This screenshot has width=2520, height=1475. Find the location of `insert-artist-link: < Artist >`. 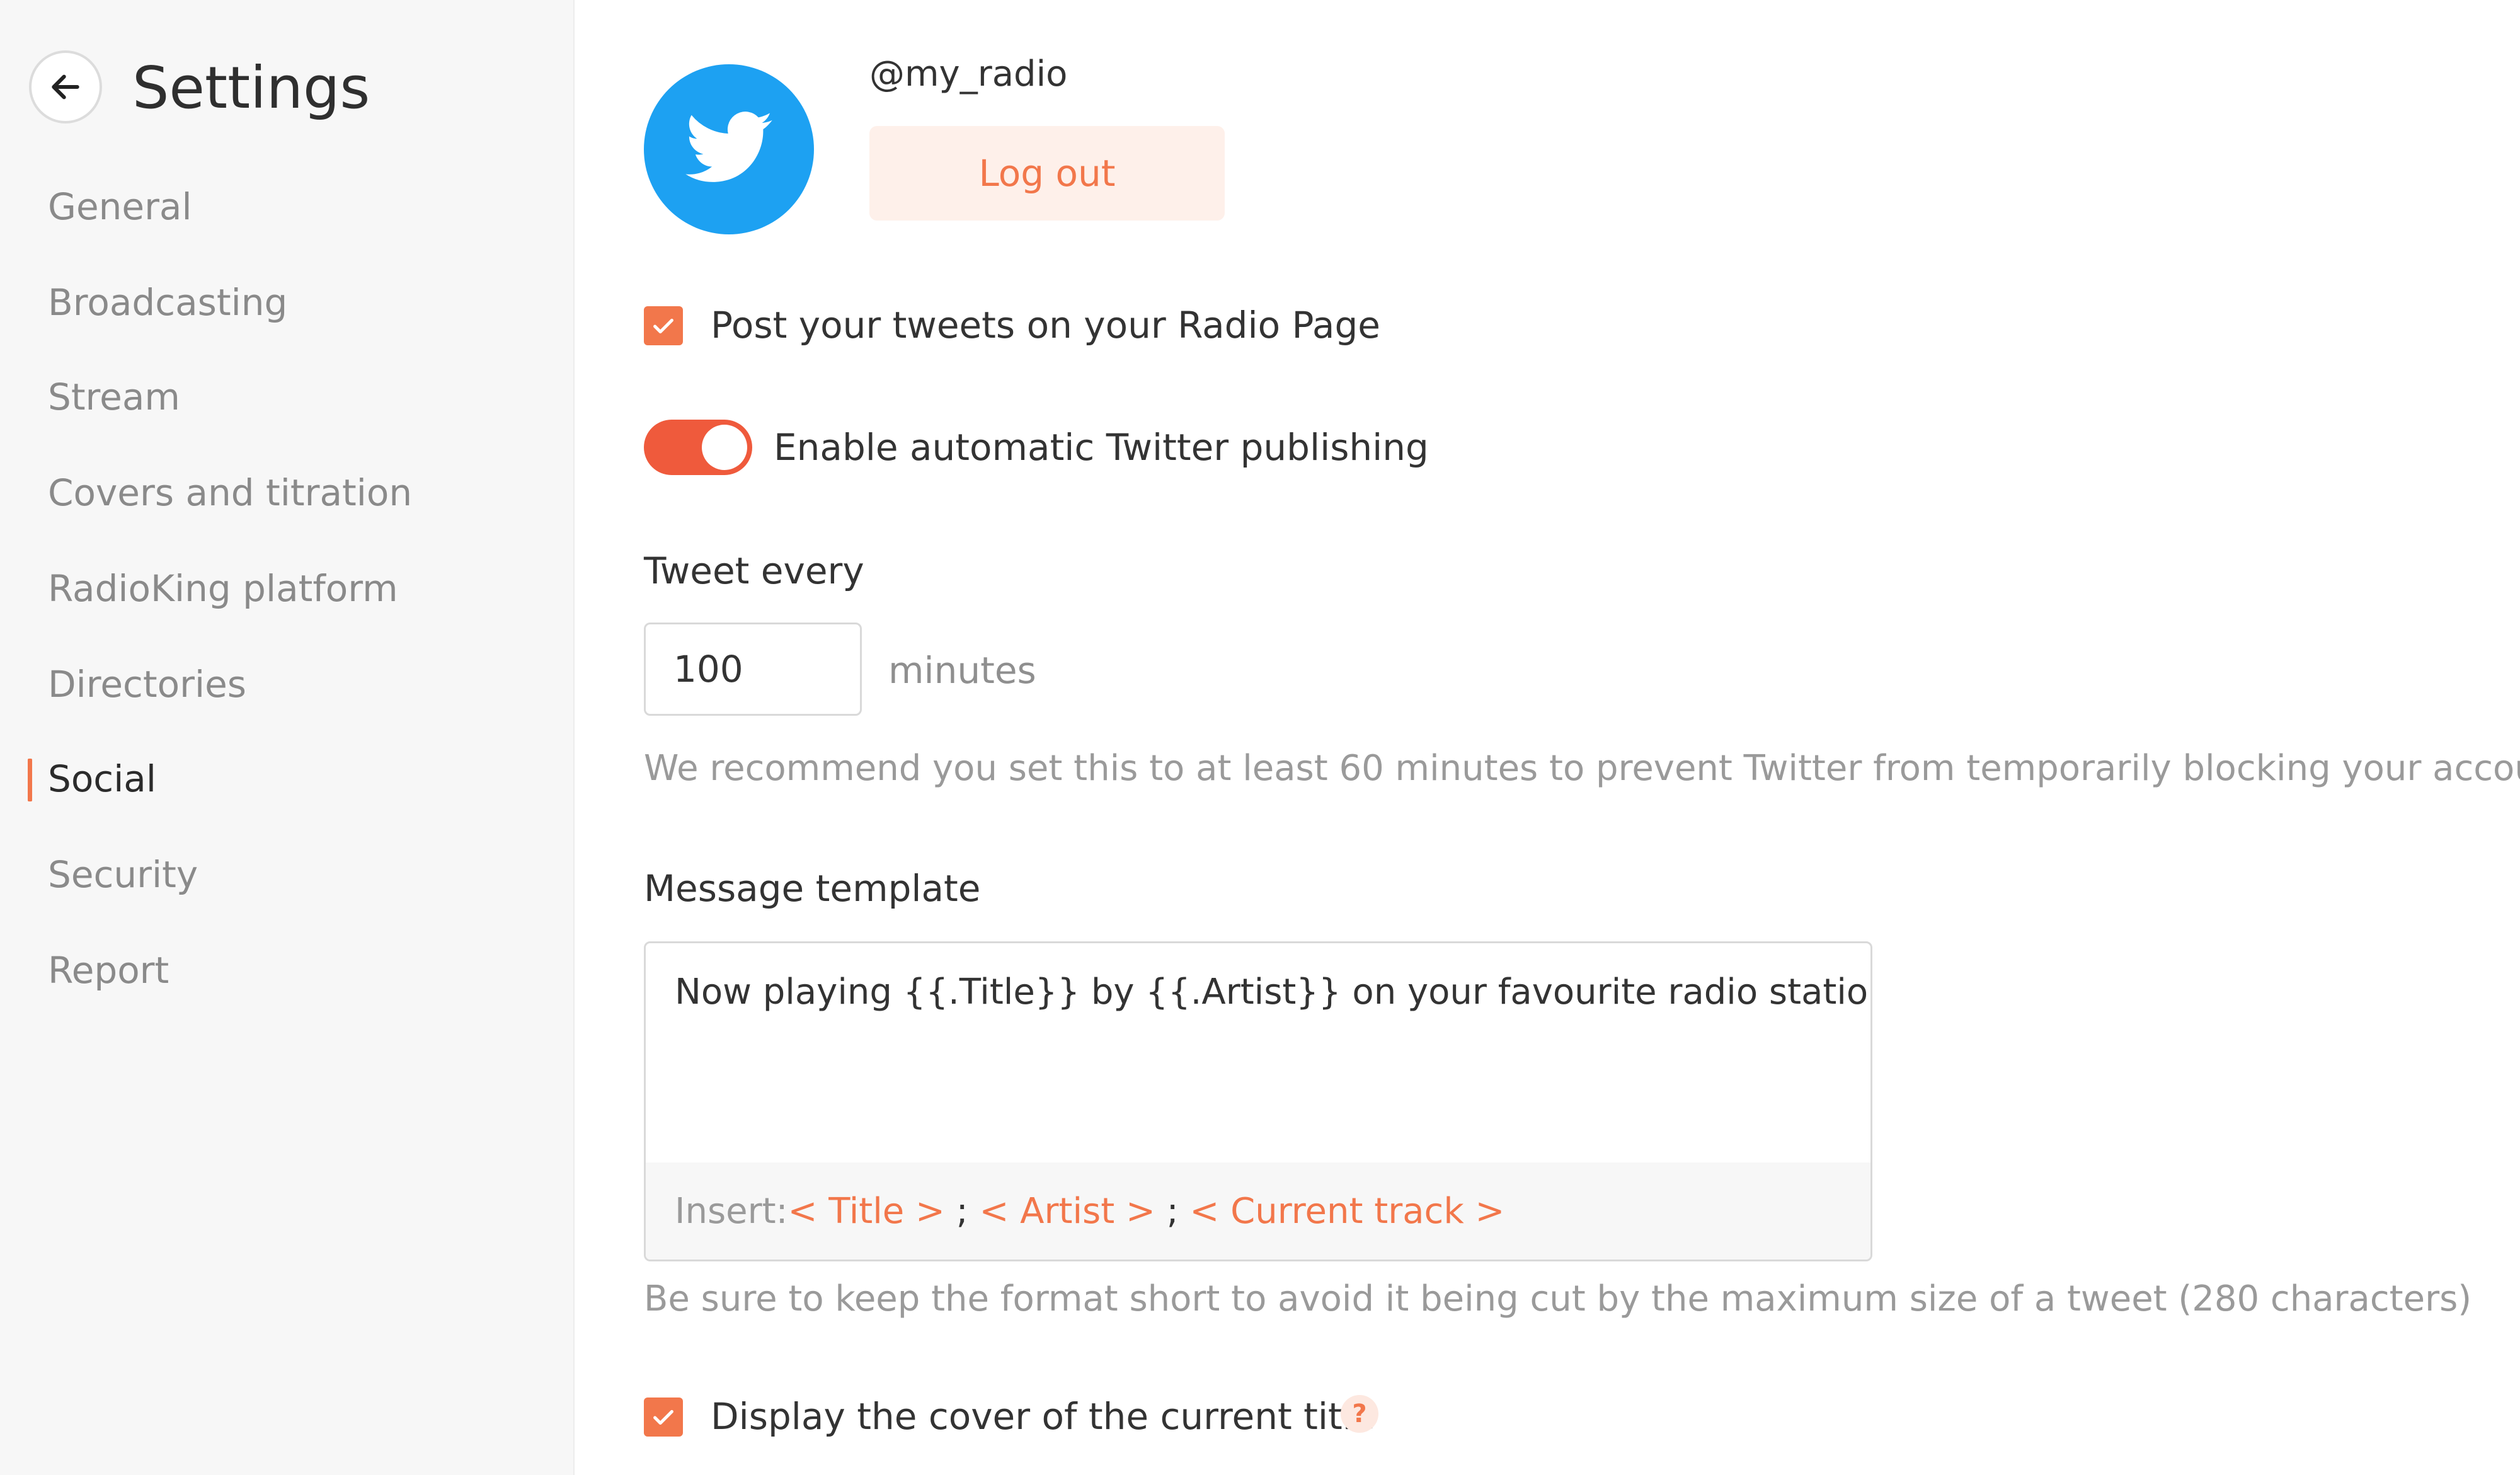

insert-artist-link: < Artist > is located at coordinates (1067, 1212).